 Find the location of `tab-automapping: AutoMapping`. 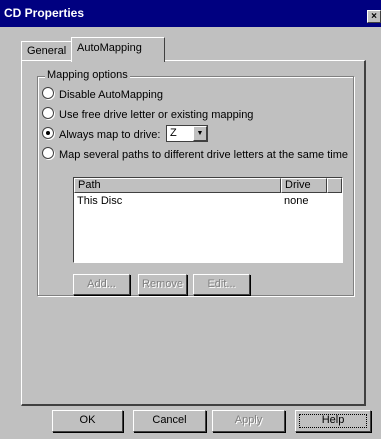

tab-automapping: AutoMapping is located at coordinates (118, 49).